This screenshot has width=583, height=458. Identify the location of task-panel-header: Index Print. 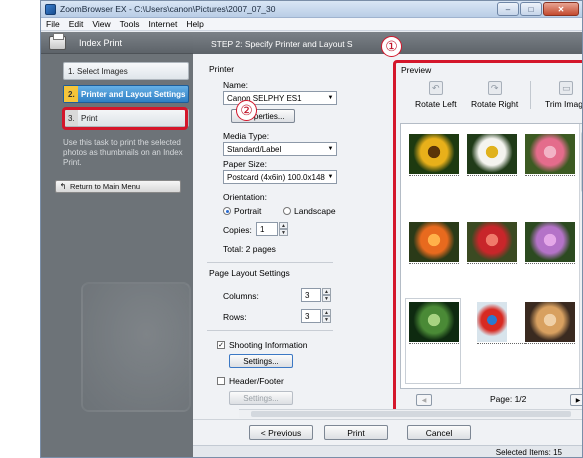
(117, 43).